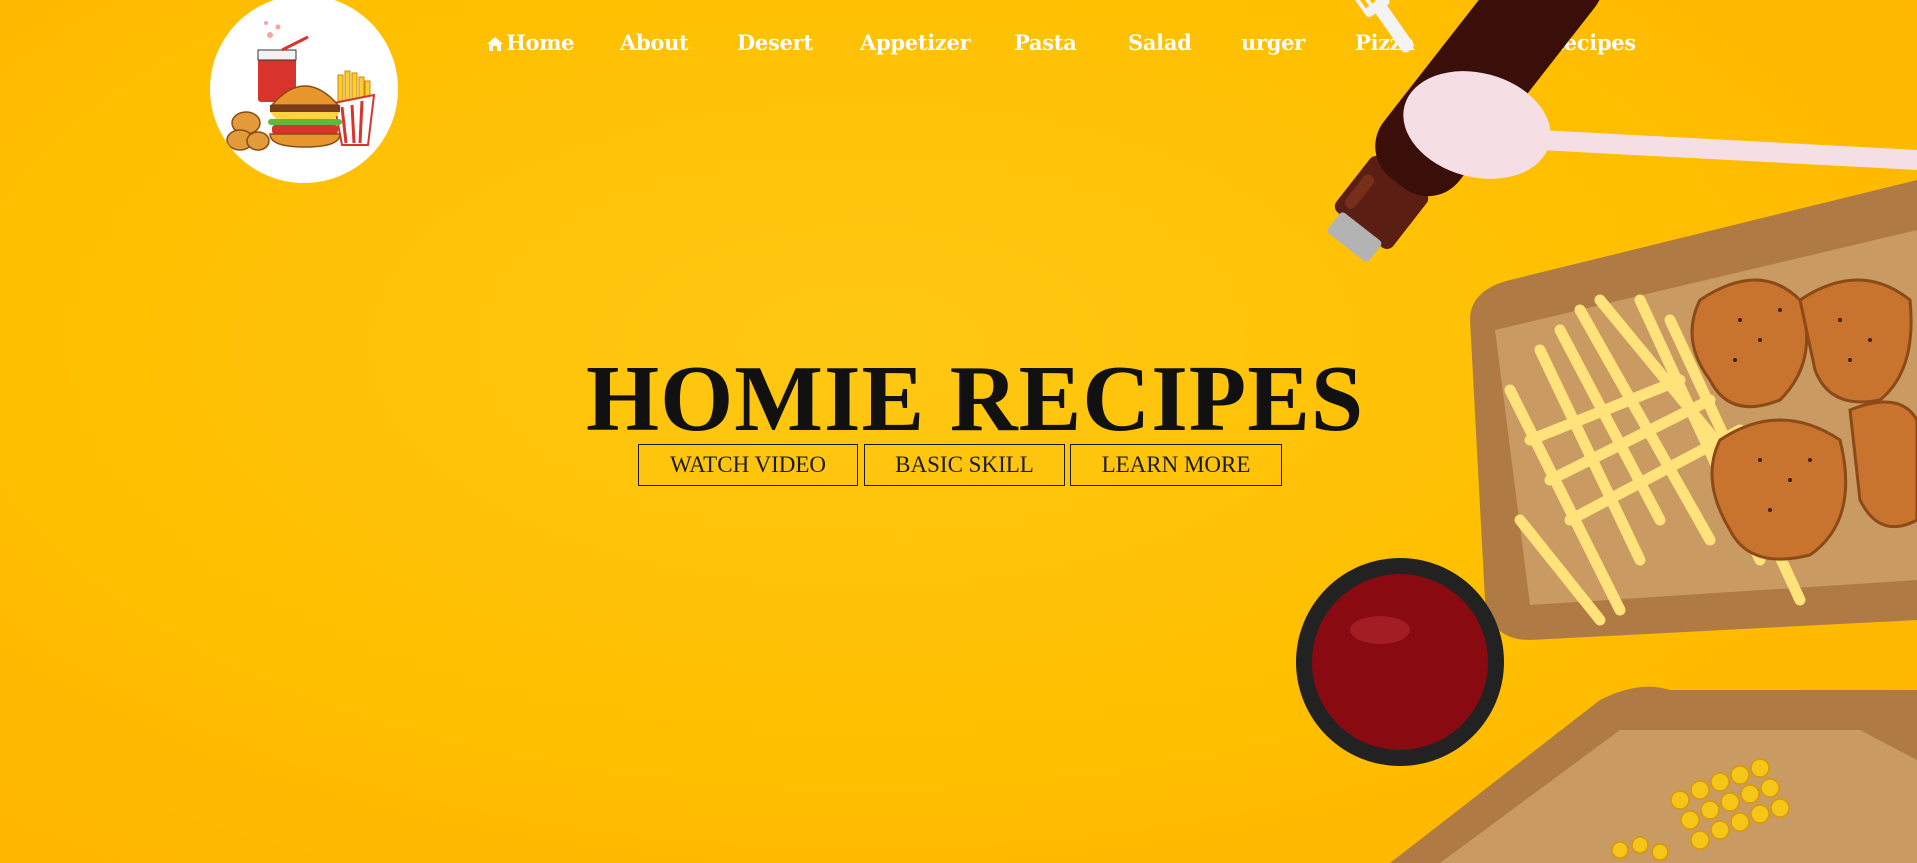 This screenshot has width=1917, height=863. I want to click on learn-more-button: LEARN MORE, so click(1176, 465).